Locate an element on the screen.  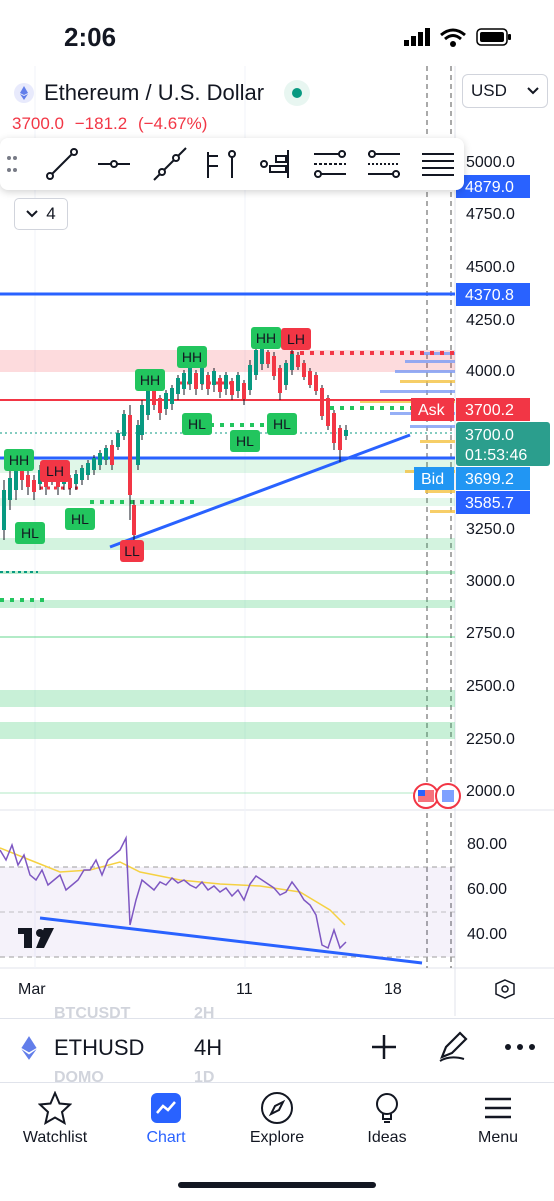
symbol-bar: BTCUSDT 2H ETHUSD 4H DOMO 1D is located at coordinates (277, 1045).